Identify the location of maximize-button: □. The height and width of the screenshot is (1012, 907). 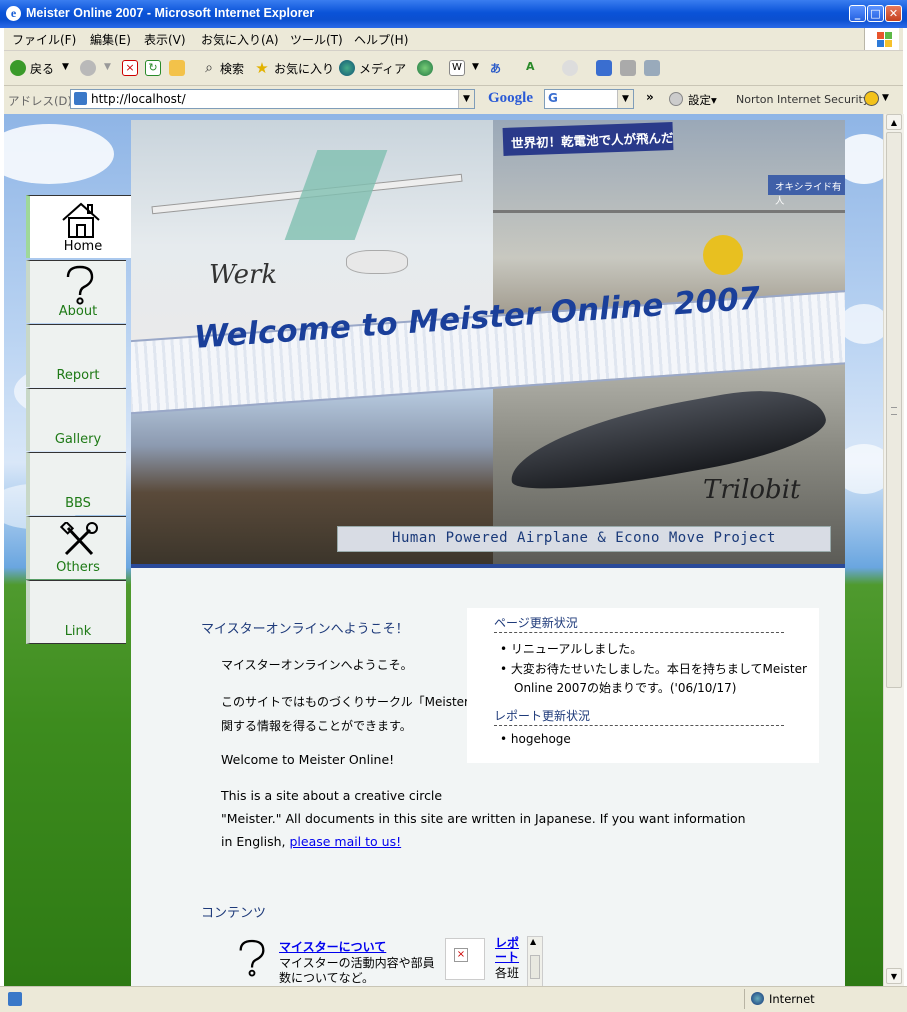
(875, 13).